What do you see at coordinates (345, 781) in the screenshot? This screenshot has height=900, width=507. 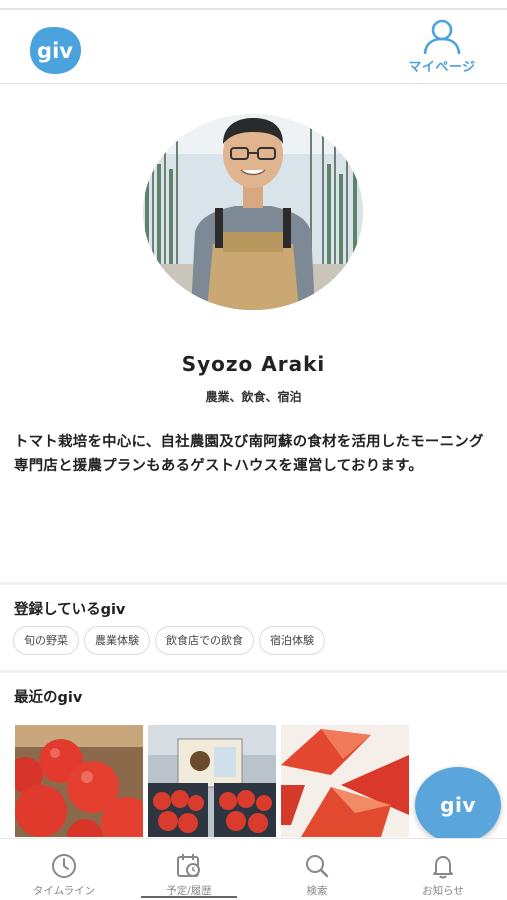 I see `recent-giv-thumbnail-sliced-tomato` at bounding box center [345, 781].